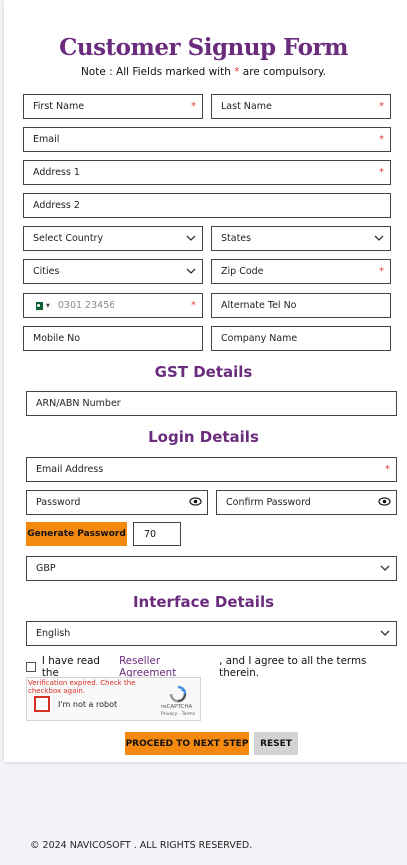  Describe the element at coordinates (246, 106) in the screenshot. I see `last-name-placeholder: Last Name` at that location.